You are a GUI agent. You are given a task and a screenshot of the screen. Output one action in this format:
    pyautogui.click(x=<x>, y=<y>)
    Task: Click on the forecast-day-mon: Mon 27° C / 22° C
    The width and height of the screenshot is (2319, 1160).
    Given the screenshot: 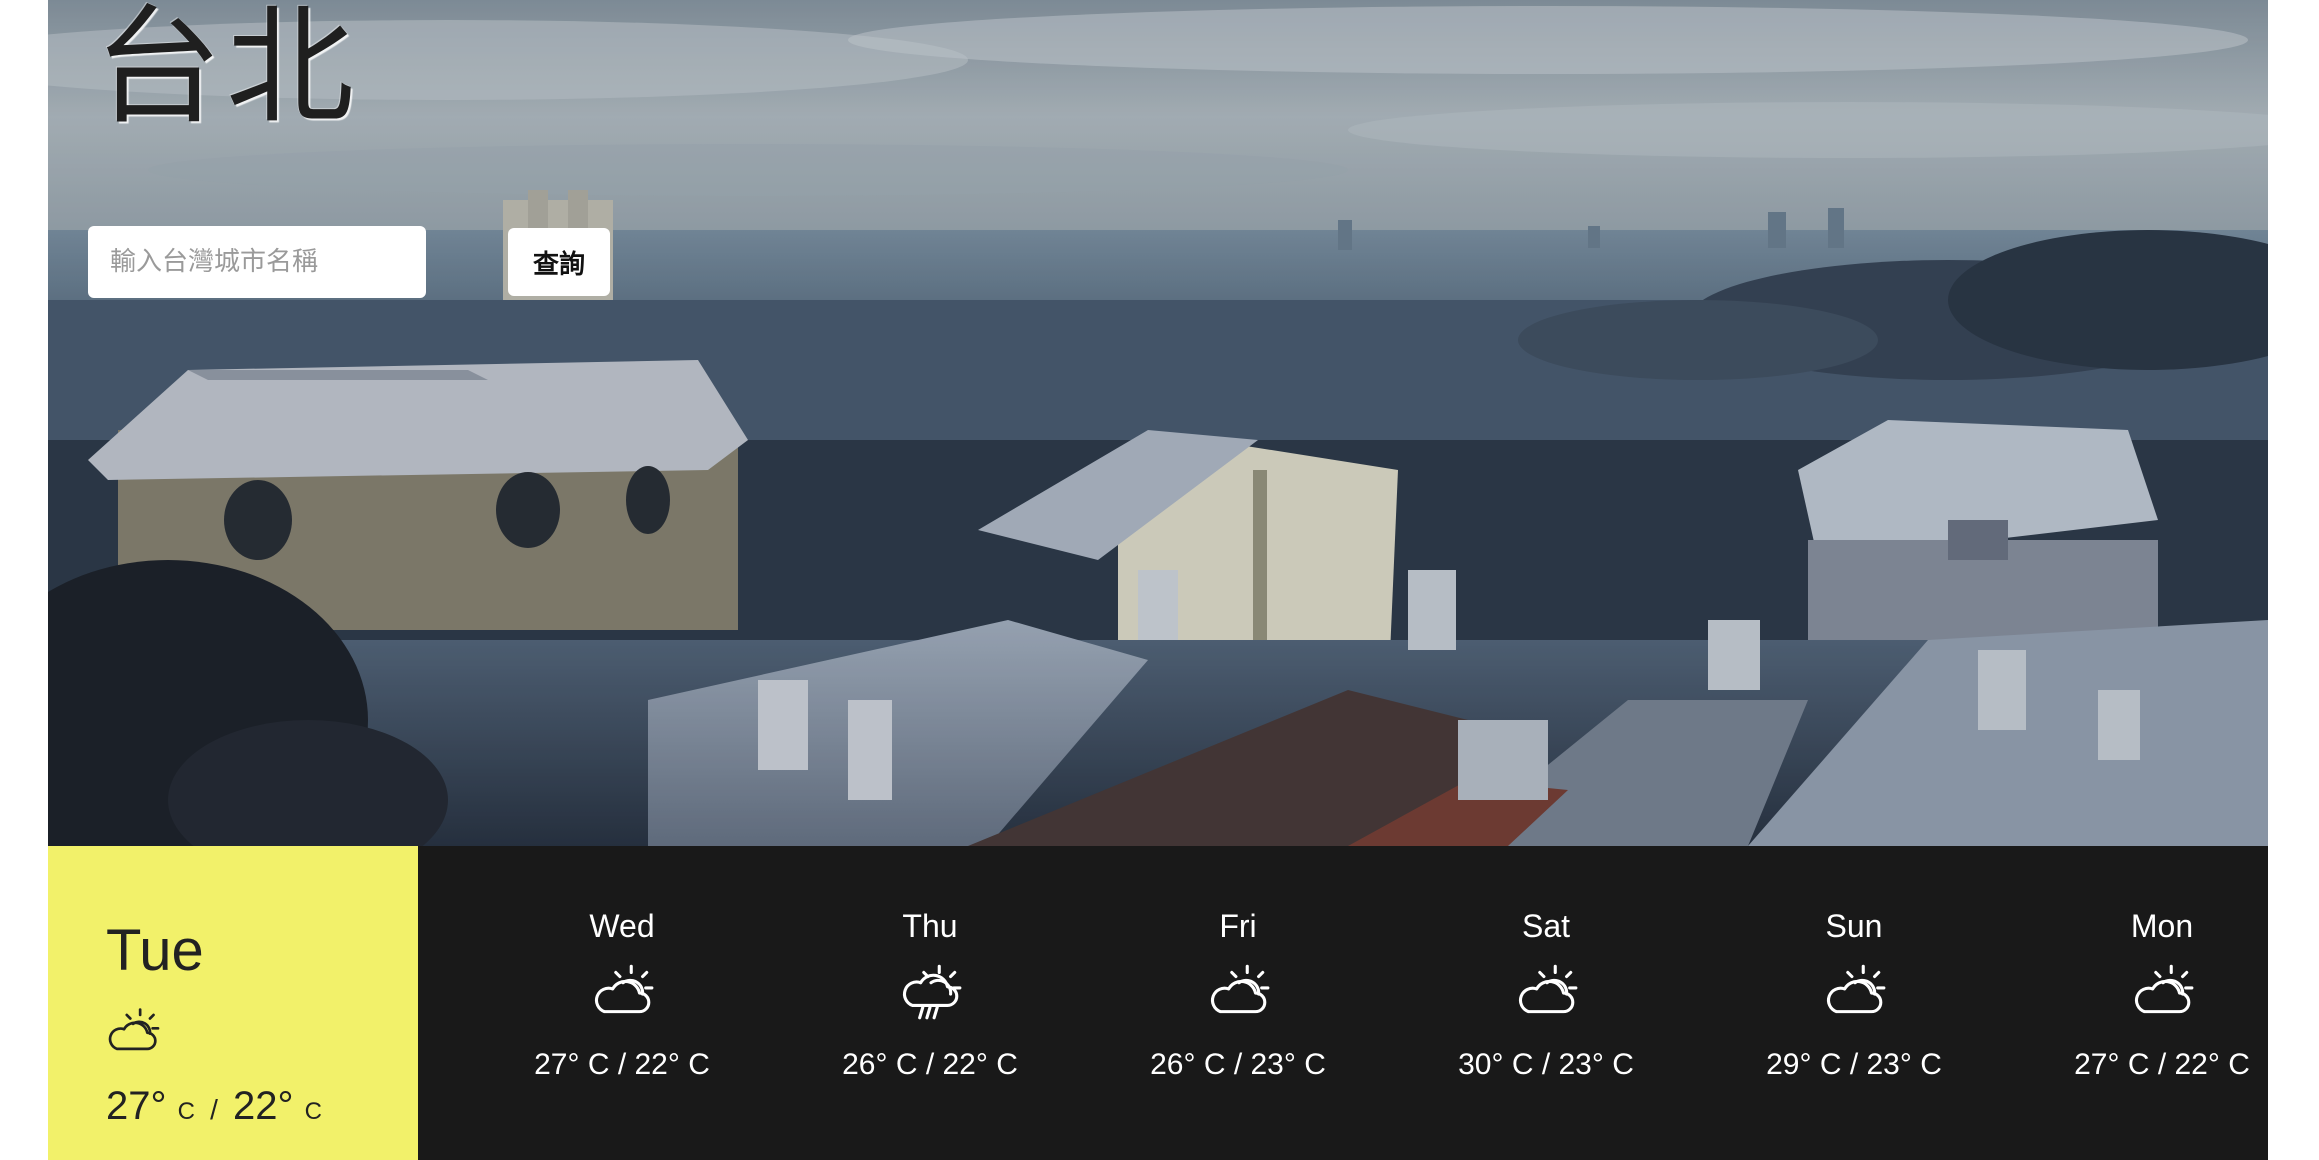 What is the action you would take?
    pyautogui.click(x=2162, y=1003)
    